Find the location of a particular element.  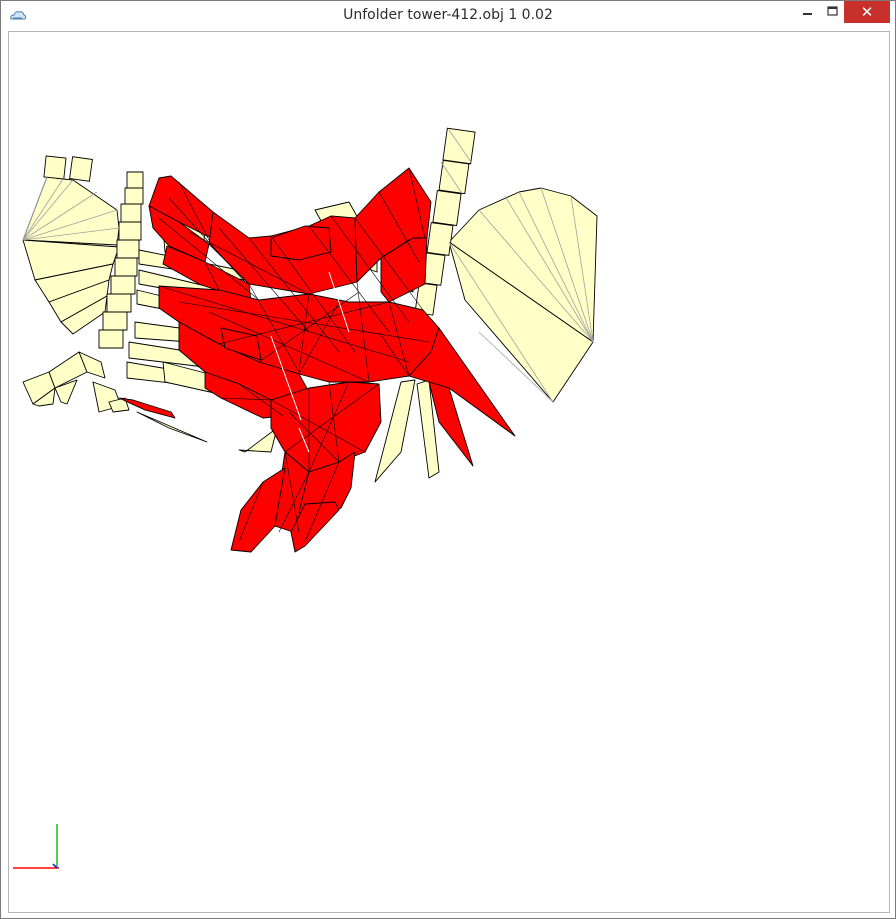

coordinate-axes is located at coordinates (36, 846).